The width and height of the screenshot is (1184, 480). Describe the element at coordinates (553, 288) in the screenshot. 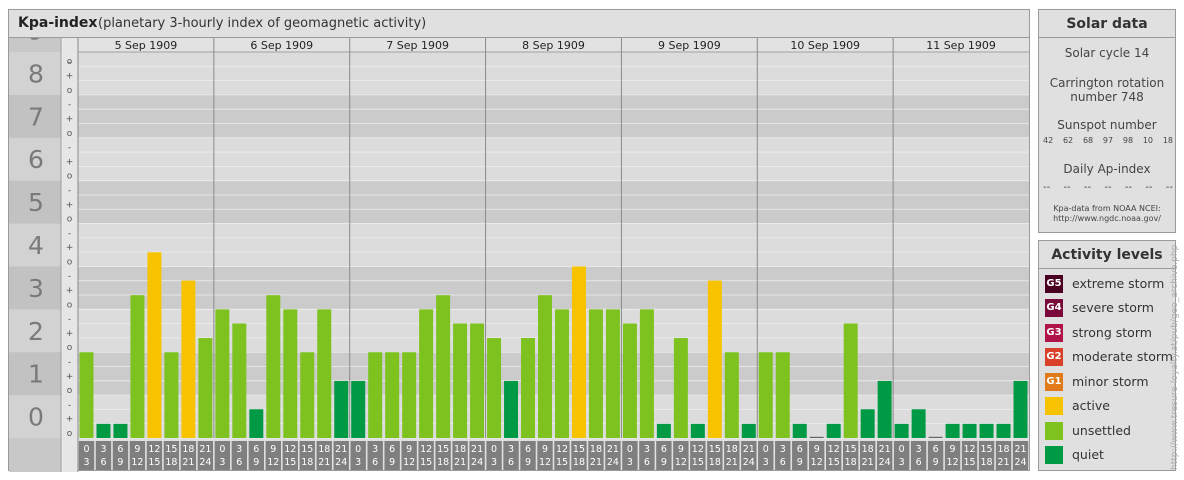

I see `y-band` at that location.